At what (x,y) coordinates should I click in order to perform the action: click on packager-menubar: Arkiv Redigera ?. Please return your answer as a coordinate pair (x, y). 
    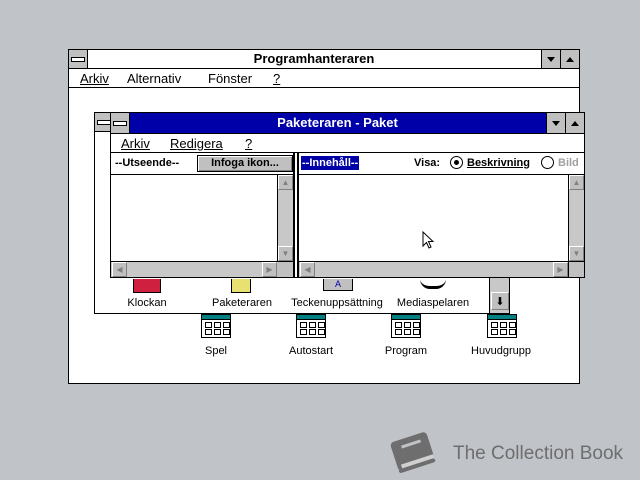
    Looking at the image, I should click on (347, 143).